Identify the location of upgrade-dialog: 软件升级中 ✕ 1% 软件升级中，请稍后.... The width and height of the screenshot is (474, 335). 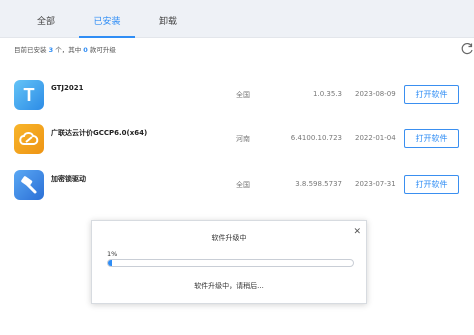
(229, 262).